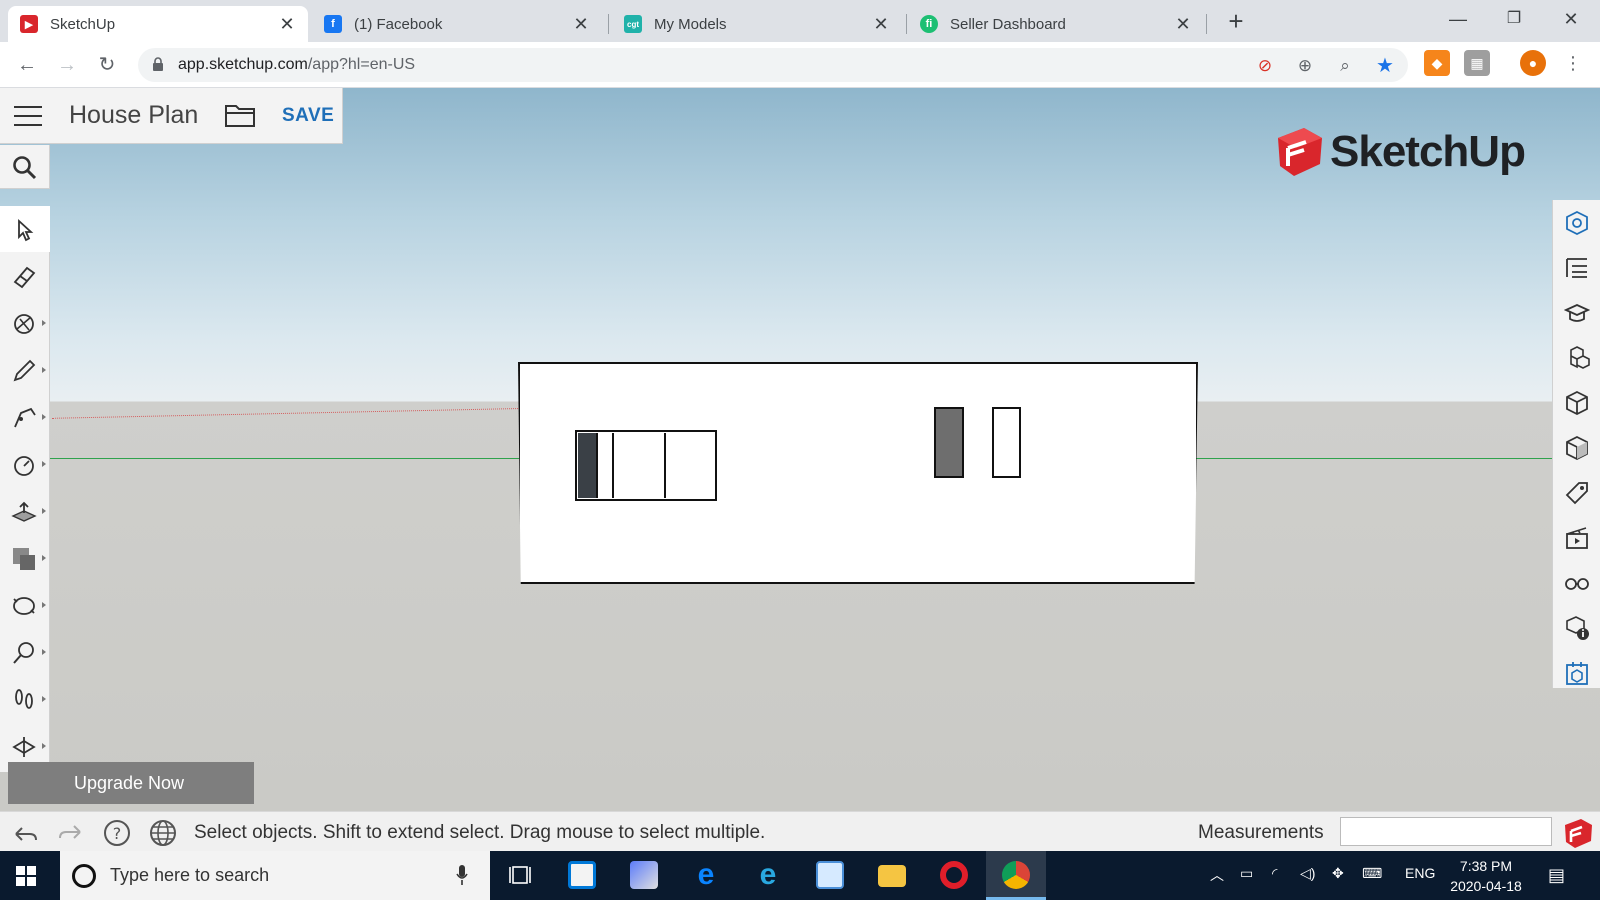 The width and height of the screenshot is (1600, 900). Describe the element at coordinates (107, 65) in the screenshot. I see `reload-icon: ↻` at that location.